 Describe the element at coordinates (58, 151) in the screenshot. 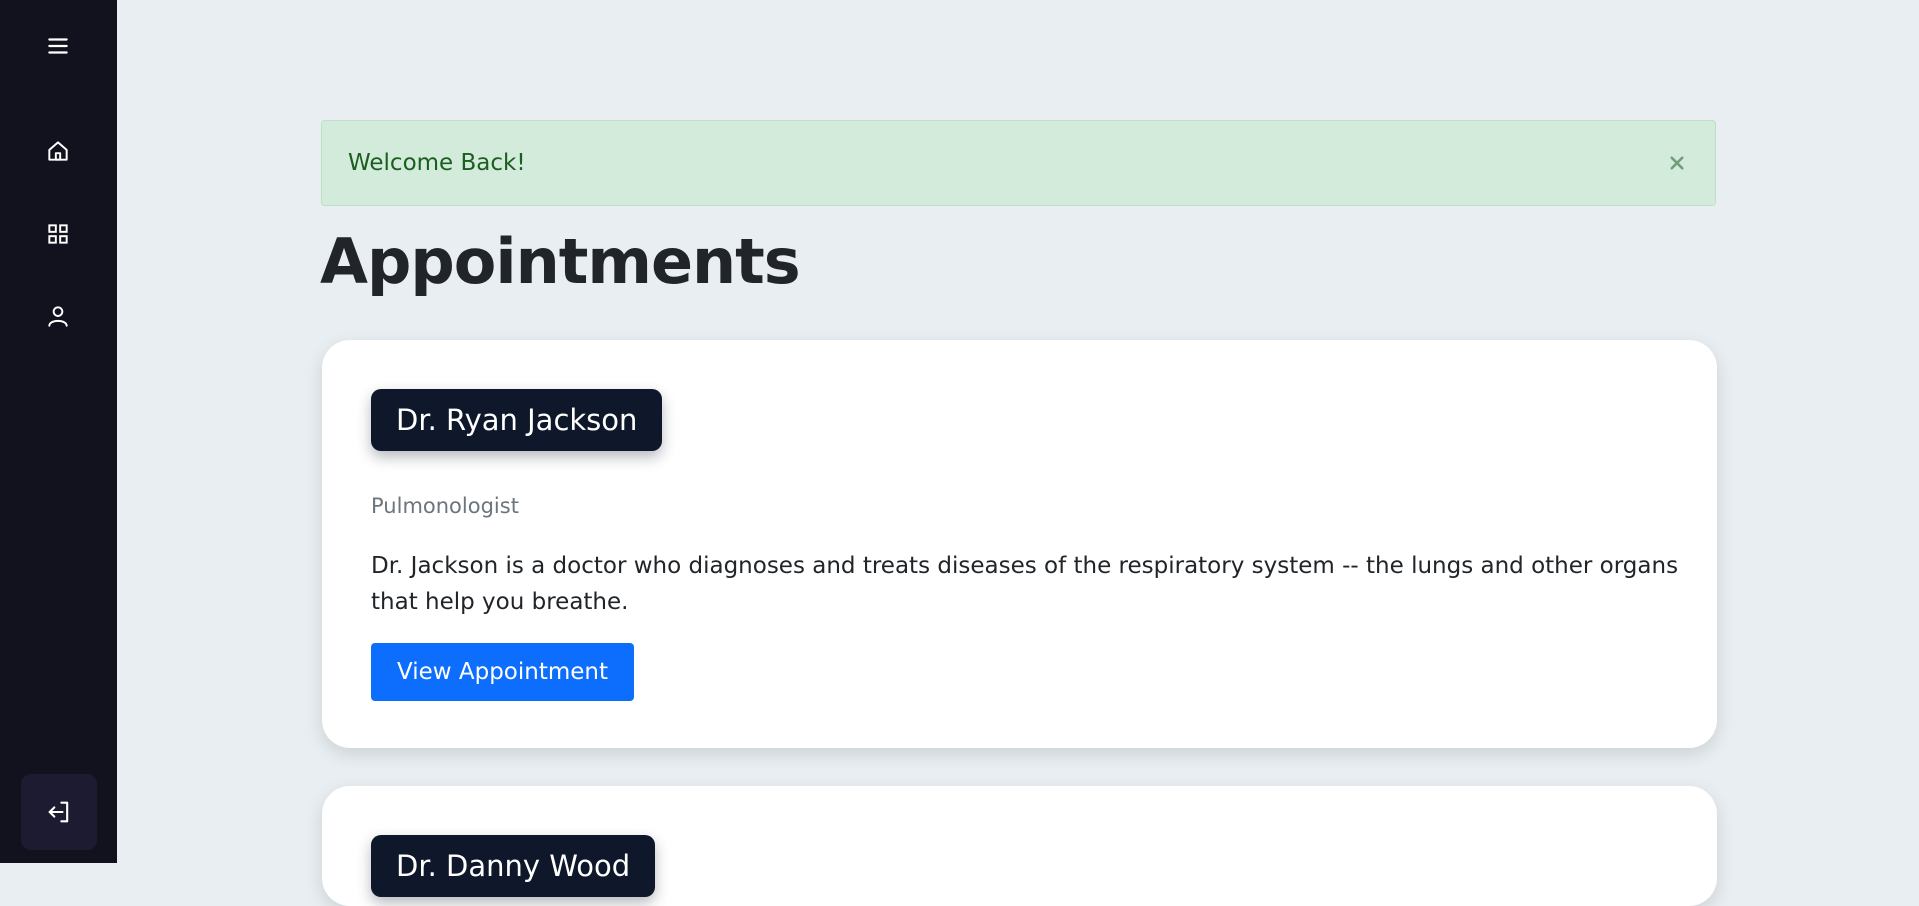

I see `home-icon` at that location.